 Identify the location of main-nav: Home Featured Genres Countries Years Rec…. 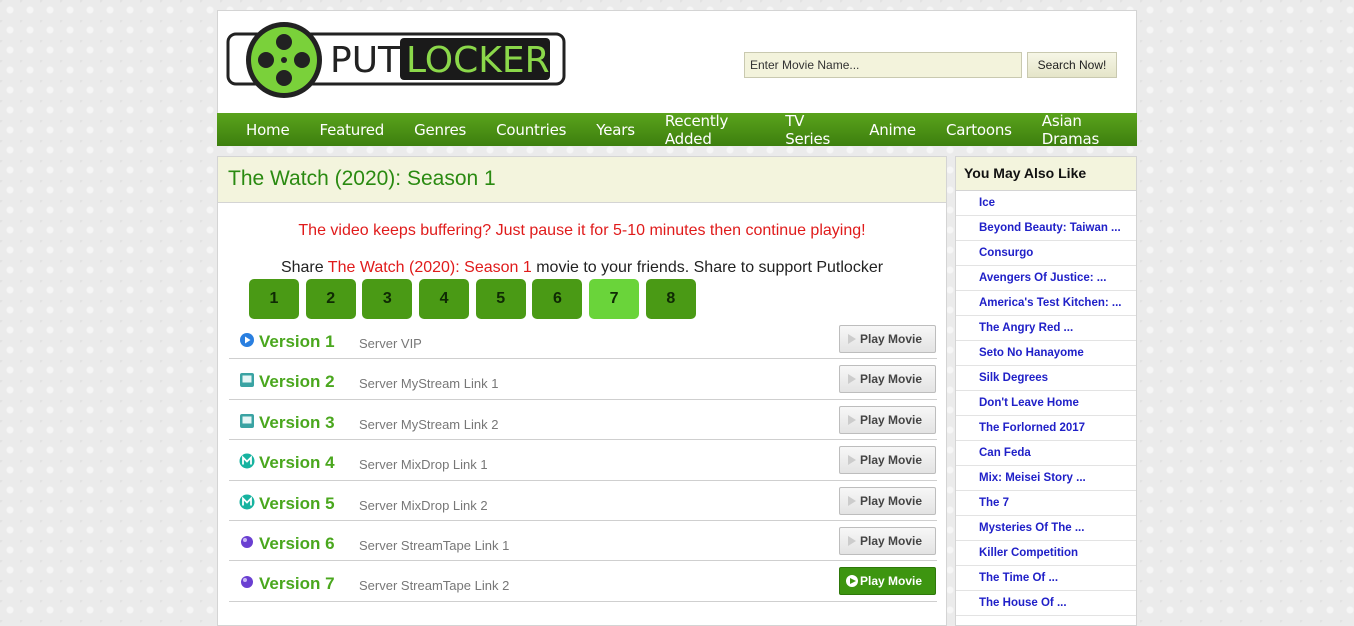
(677, 130).